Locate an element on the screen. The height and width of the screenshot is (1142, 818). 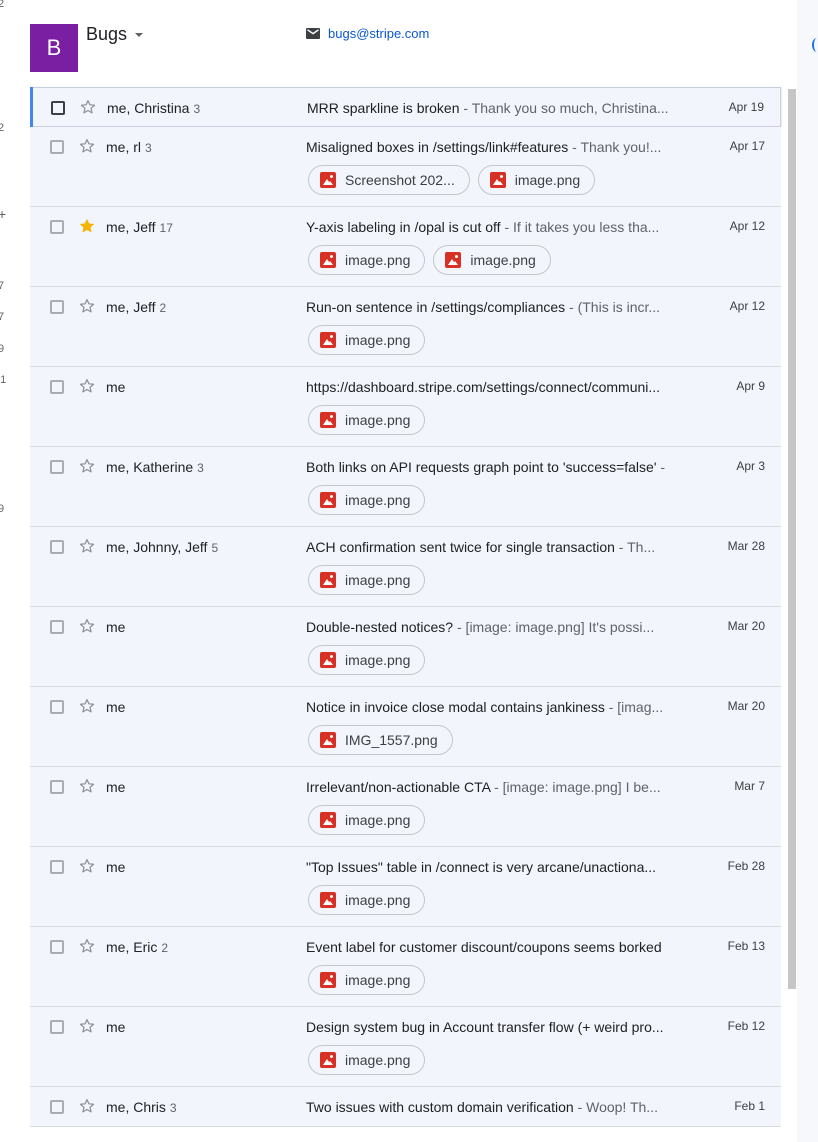
sender-names: me, Katherine is located at coordinates (150, 467).